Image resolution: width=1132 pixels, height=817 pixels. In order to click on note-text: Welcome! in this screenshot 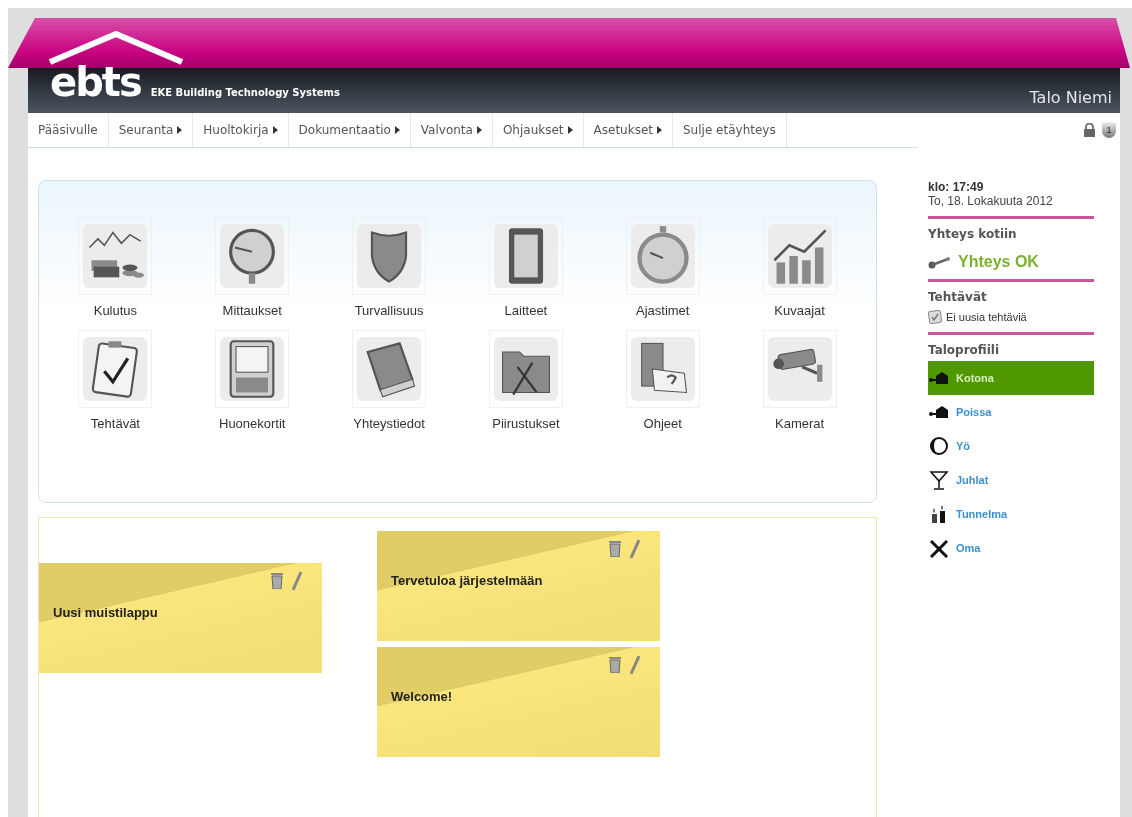, I will do `click(422, 696)`.